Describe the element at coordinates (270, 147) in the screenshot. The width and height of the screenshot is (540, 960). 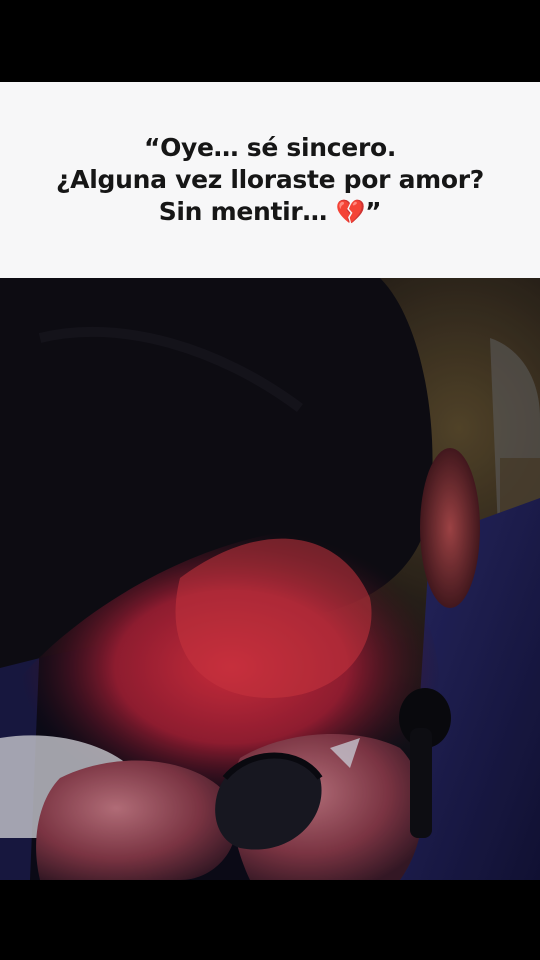
I see `caption-line-1: “Oye… sé sincero.` at that location.